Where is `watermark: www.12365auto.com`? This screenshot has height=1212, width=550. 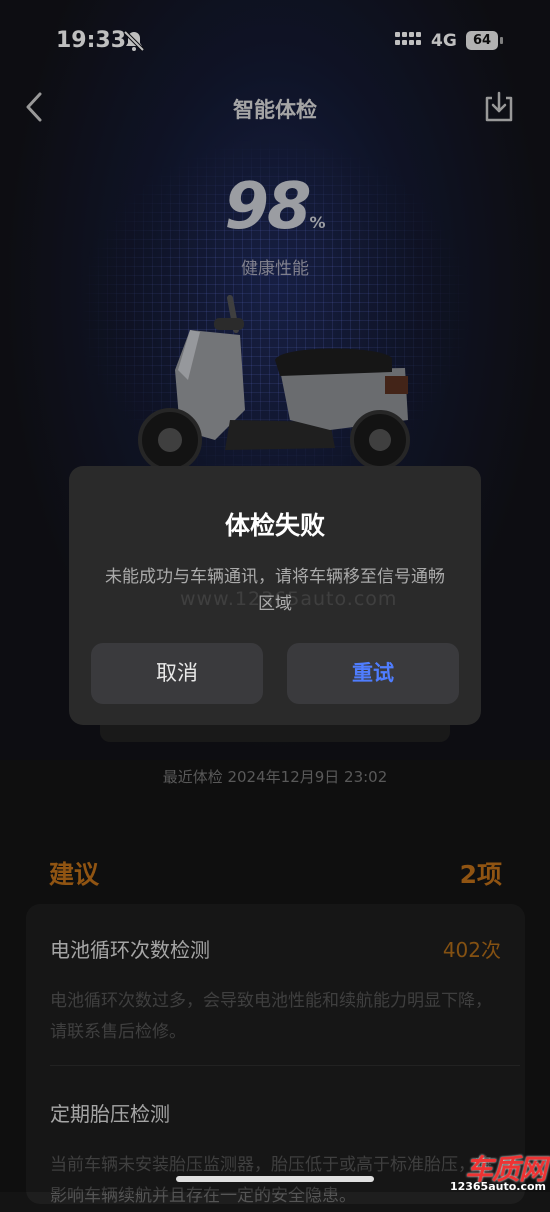
watermark: www.12365auto.com is located at coordinates (289, 599).